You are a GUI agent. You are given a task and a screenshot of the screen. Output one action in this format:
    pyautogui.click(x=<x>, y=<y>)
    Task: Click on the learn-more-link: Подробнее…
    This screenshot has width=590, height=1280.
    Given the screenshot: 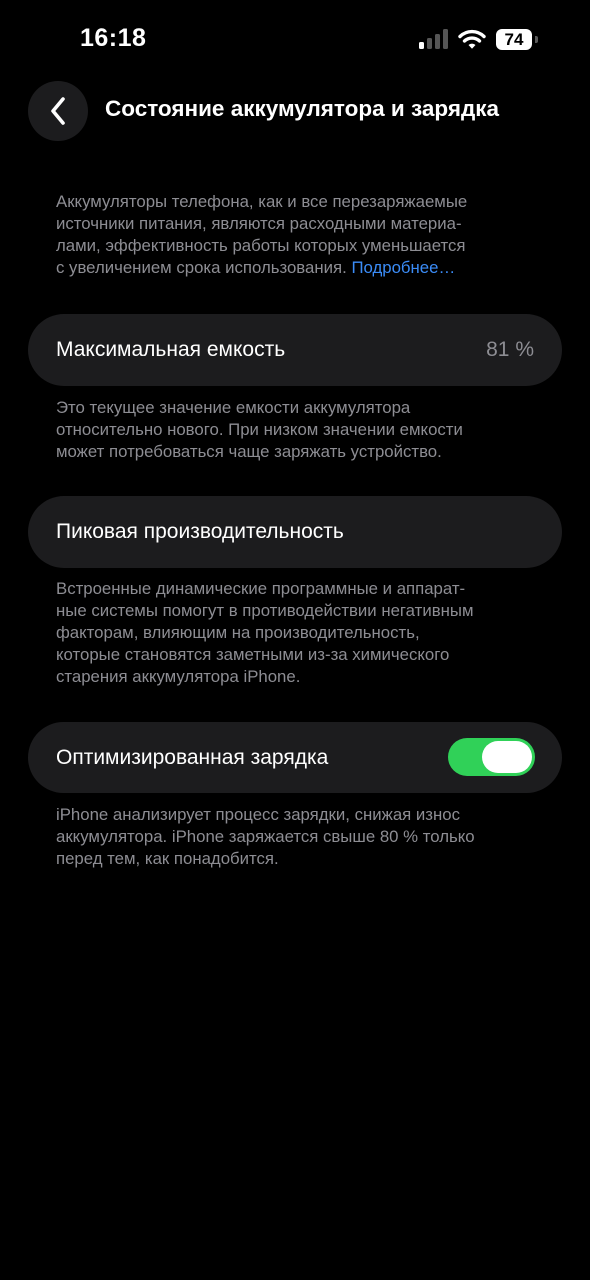 What is the action you would take?
    pyautogui.click(x=403, y=267)
    